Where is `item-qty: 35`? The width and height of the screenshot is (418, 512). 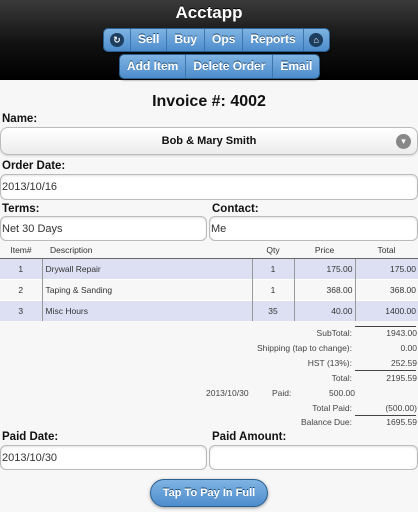 item-qty: 35 is located at coordinates (272, 310).